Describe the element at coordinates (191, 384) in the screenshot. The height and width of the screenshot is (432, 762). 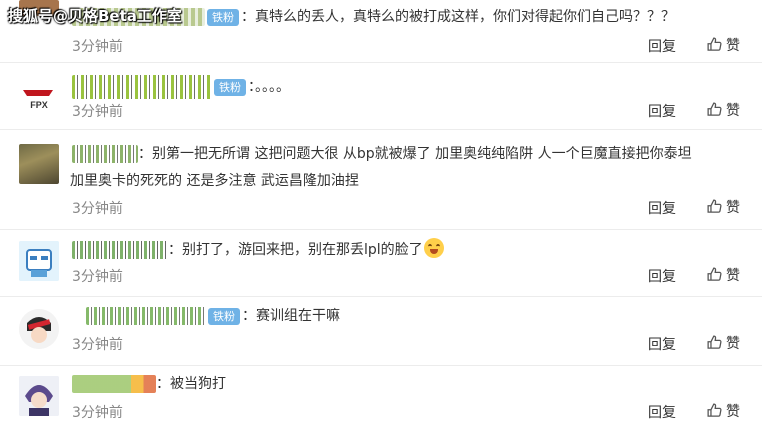
I see `comment-text: ：被当狗打` at that location.